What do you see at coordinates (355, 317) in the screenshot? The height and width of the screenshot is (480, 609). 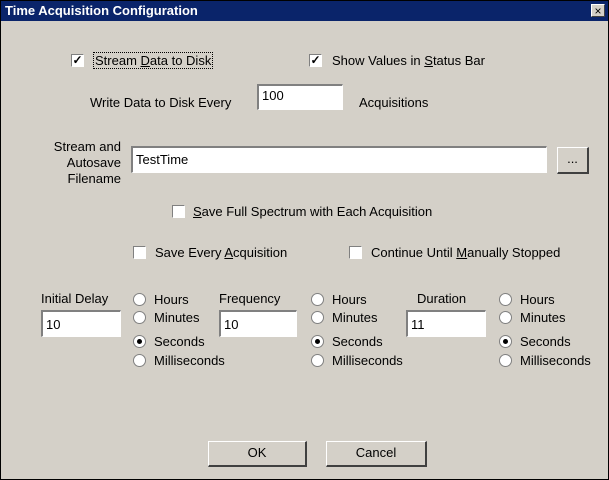 I see `frequency-minutes-label: Minutes` at bounding box center [355, 317].